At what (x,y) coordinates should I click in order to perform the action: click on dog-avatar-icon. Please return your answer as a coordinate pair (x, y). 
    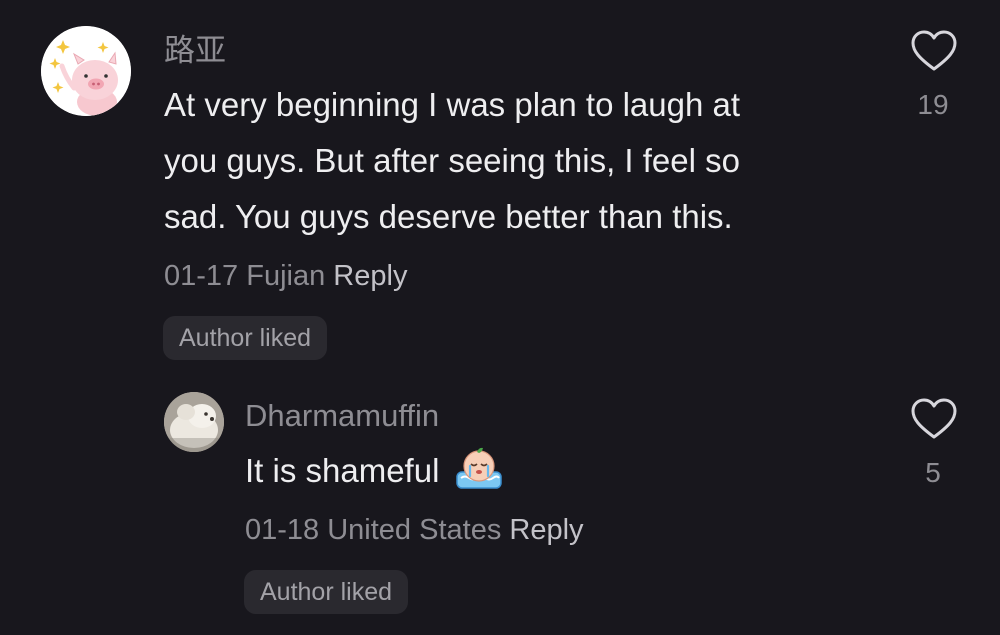
    Looking at the image, I should click on (194, 422).